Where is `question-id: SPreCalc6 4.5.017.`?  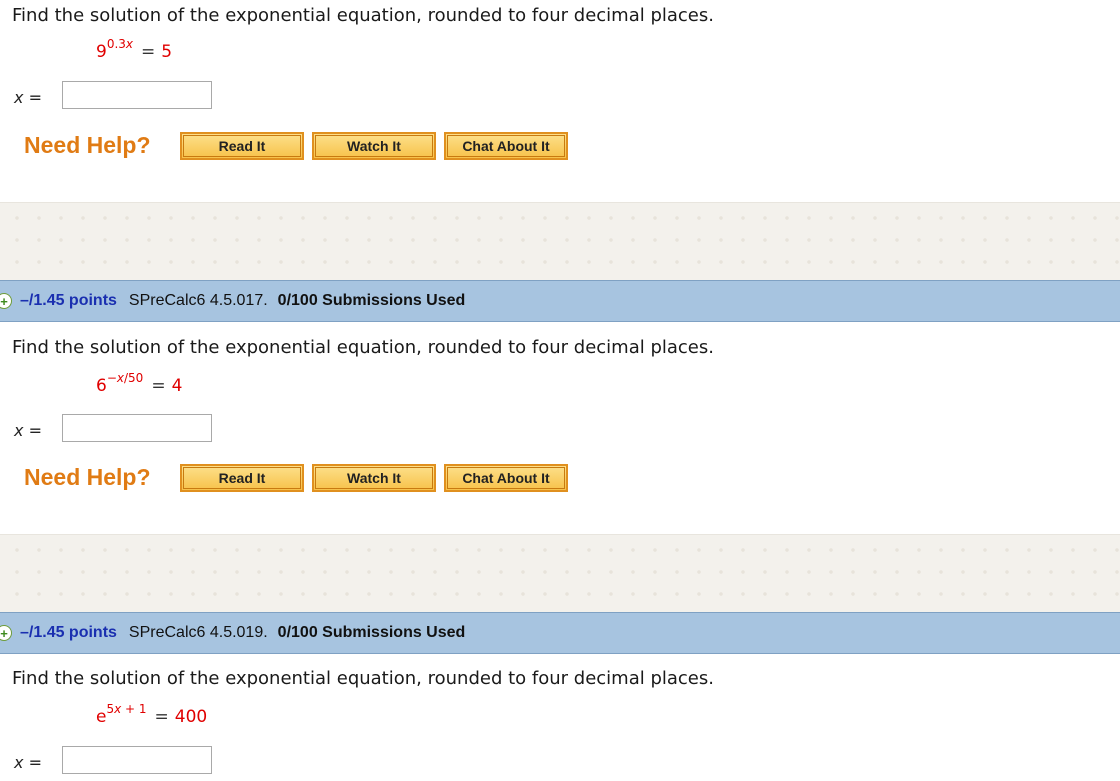 question-id: SPreCalc6 4.5.017. is located at coordinates (198, 300).